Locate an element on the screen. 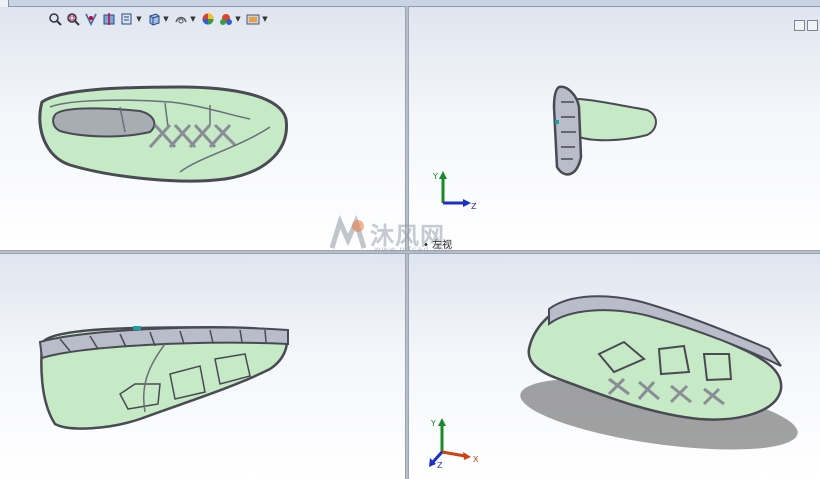 Image resolution: width=820 pixels, height=479 pixels. watermark: 沐风网 www.mfcad.com is located at coordinates (413, 238).